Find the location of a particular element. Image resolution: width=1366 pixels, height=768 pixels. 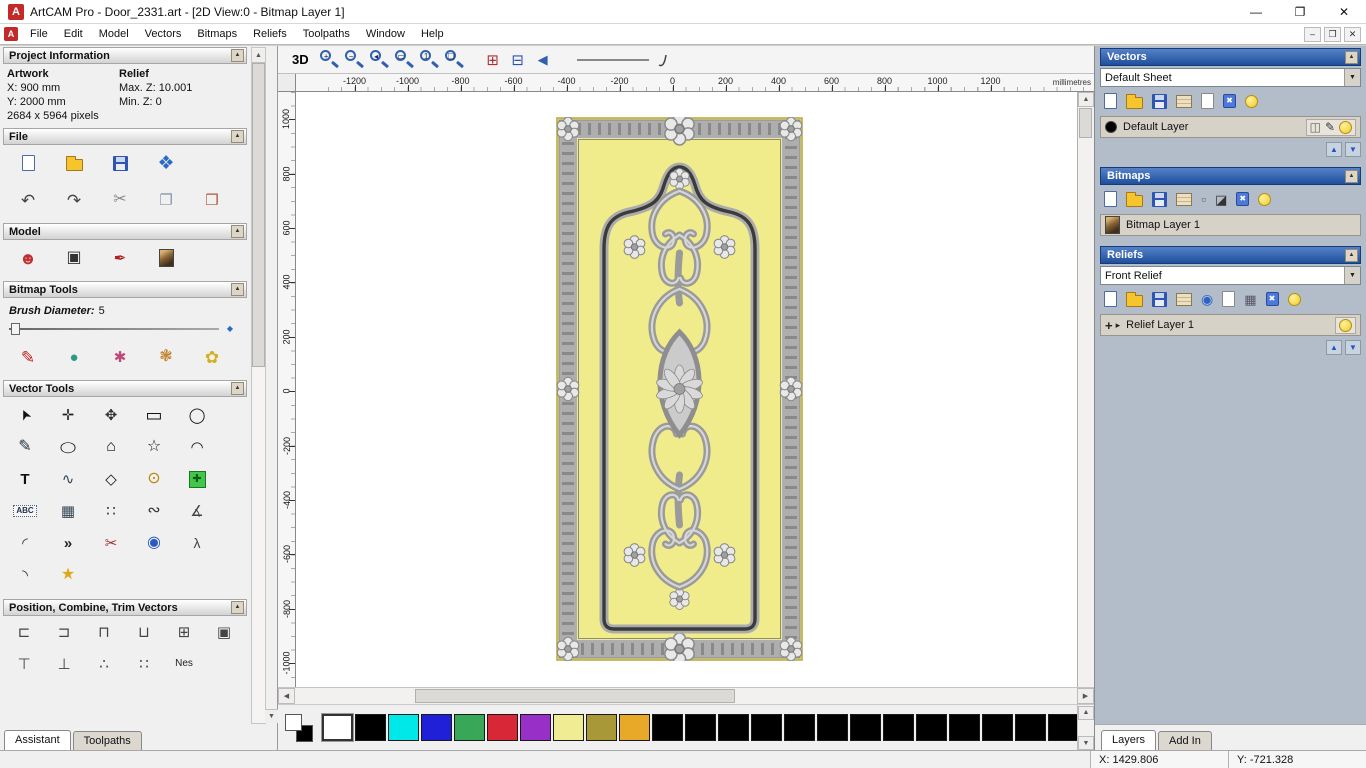

new-bitmap-layer-icon is located at coordinates (1110, 199).